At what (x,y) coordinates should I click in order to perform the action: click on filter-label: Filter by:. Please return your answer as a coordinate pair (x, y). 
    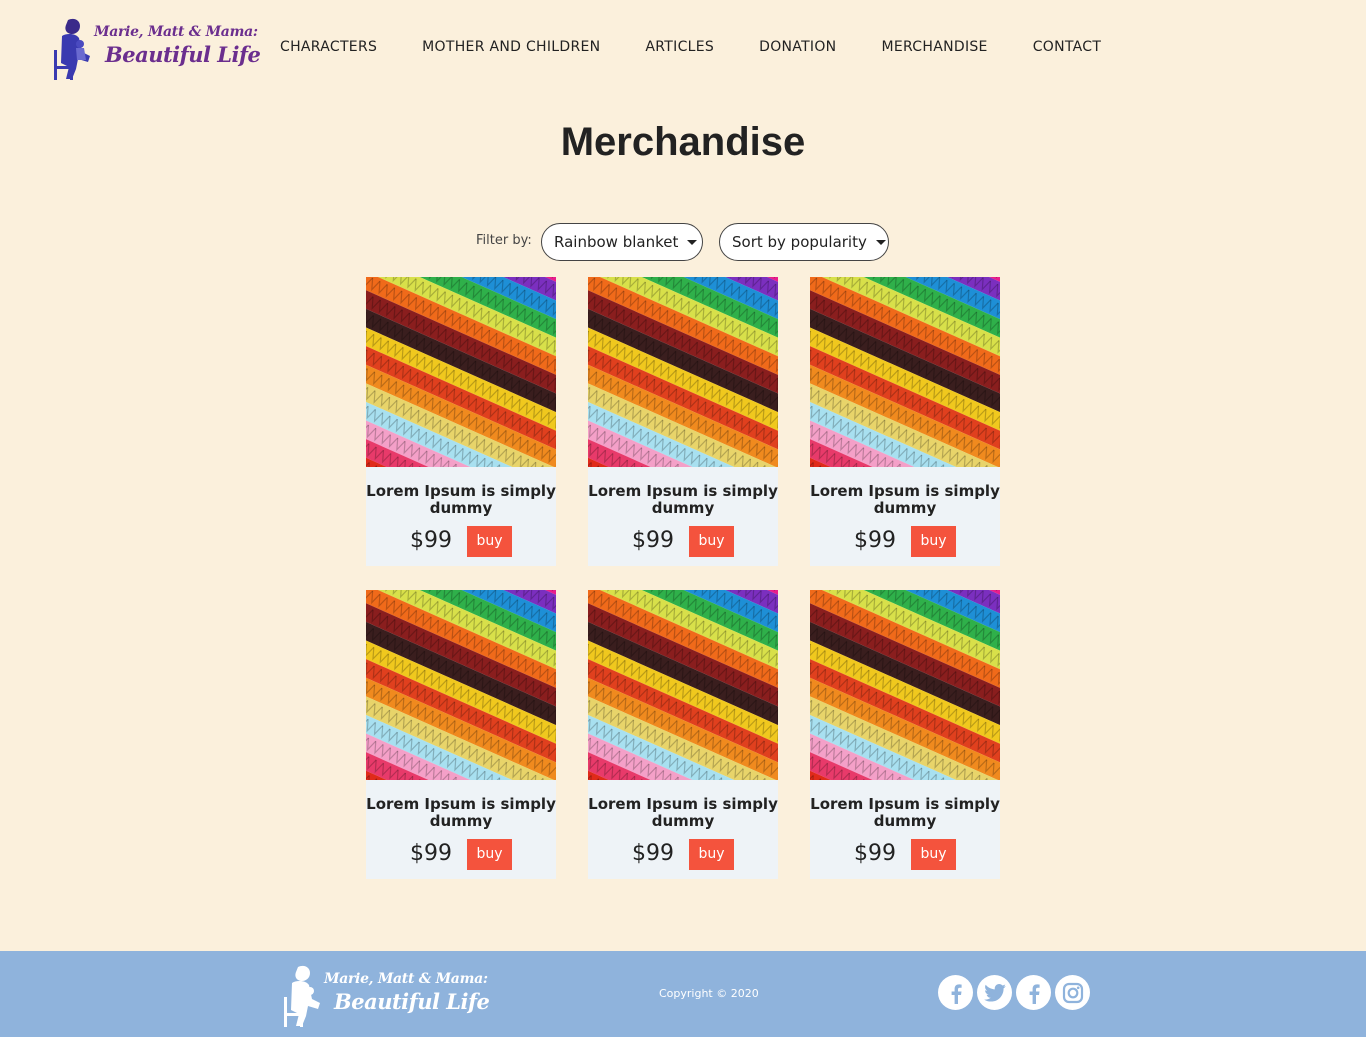
    Looking at the image, I should click on (504, 240).